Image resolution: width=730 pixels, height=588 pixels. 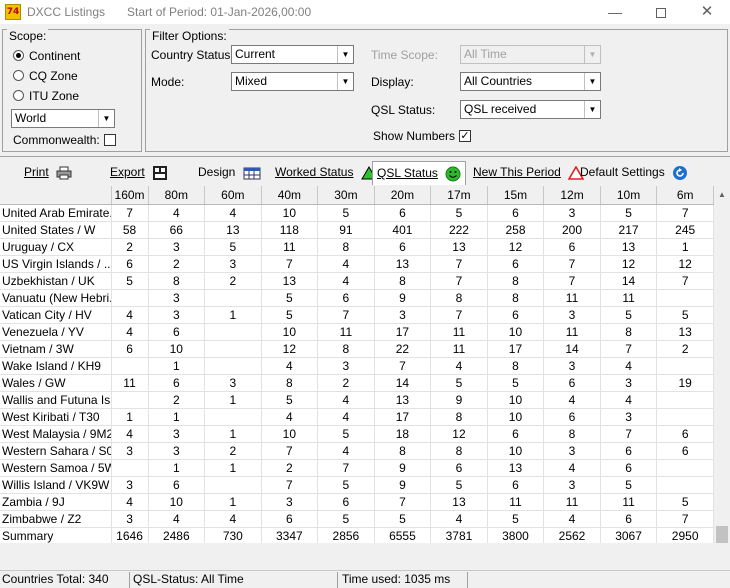 I want to click on table-row: Western Samoa / 5W 1 1 2 7 9 6 13 4 6, so click(x=357, y=468).